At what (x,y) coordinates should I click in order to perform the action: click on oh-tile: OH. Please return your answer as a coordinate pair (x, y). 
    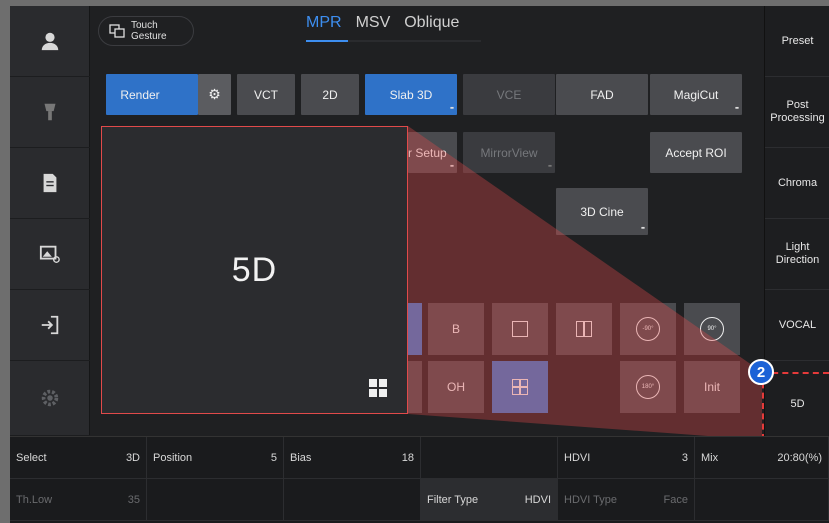
    Looking at the image, I should click on (456, 387).